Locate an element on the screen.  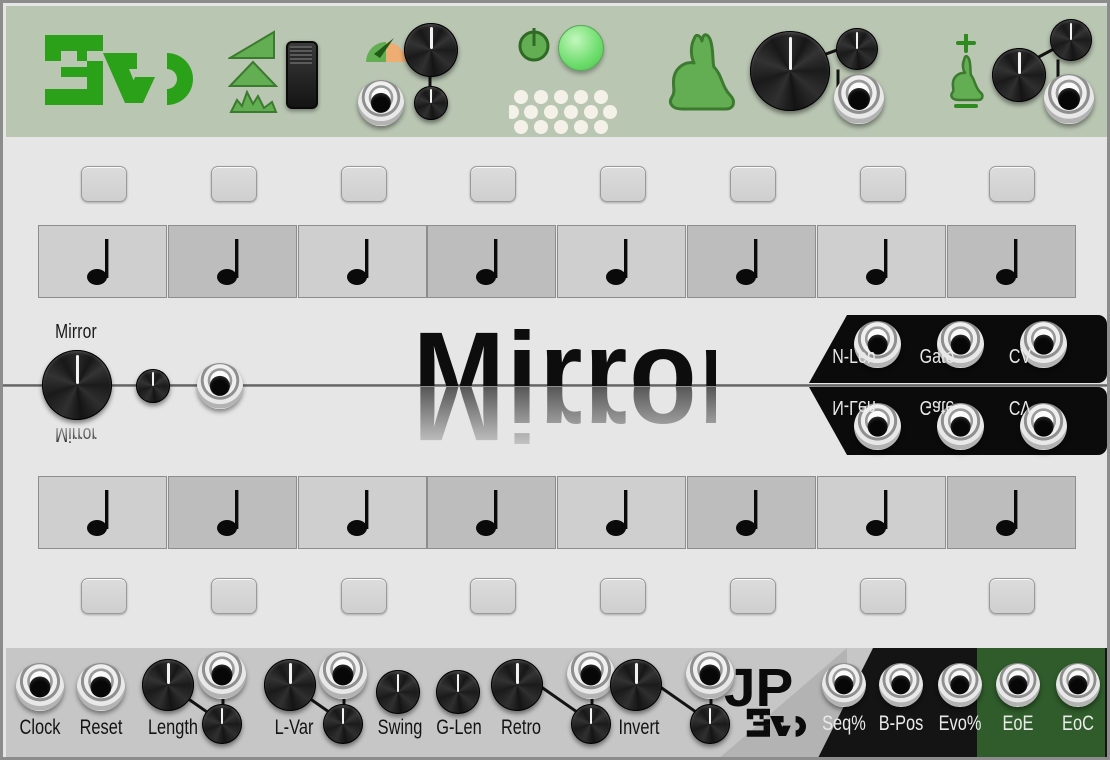
invert-knob is located at coordinates (636, 685).